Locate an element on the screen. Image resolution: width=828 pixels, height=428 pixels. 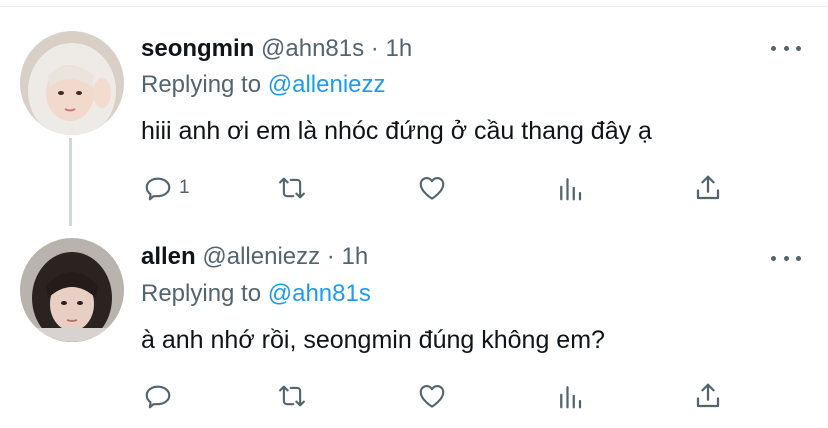
tweet-text: à anh nhớ rồi, seongmin đúng không em? is located at coordinates (373, 340).